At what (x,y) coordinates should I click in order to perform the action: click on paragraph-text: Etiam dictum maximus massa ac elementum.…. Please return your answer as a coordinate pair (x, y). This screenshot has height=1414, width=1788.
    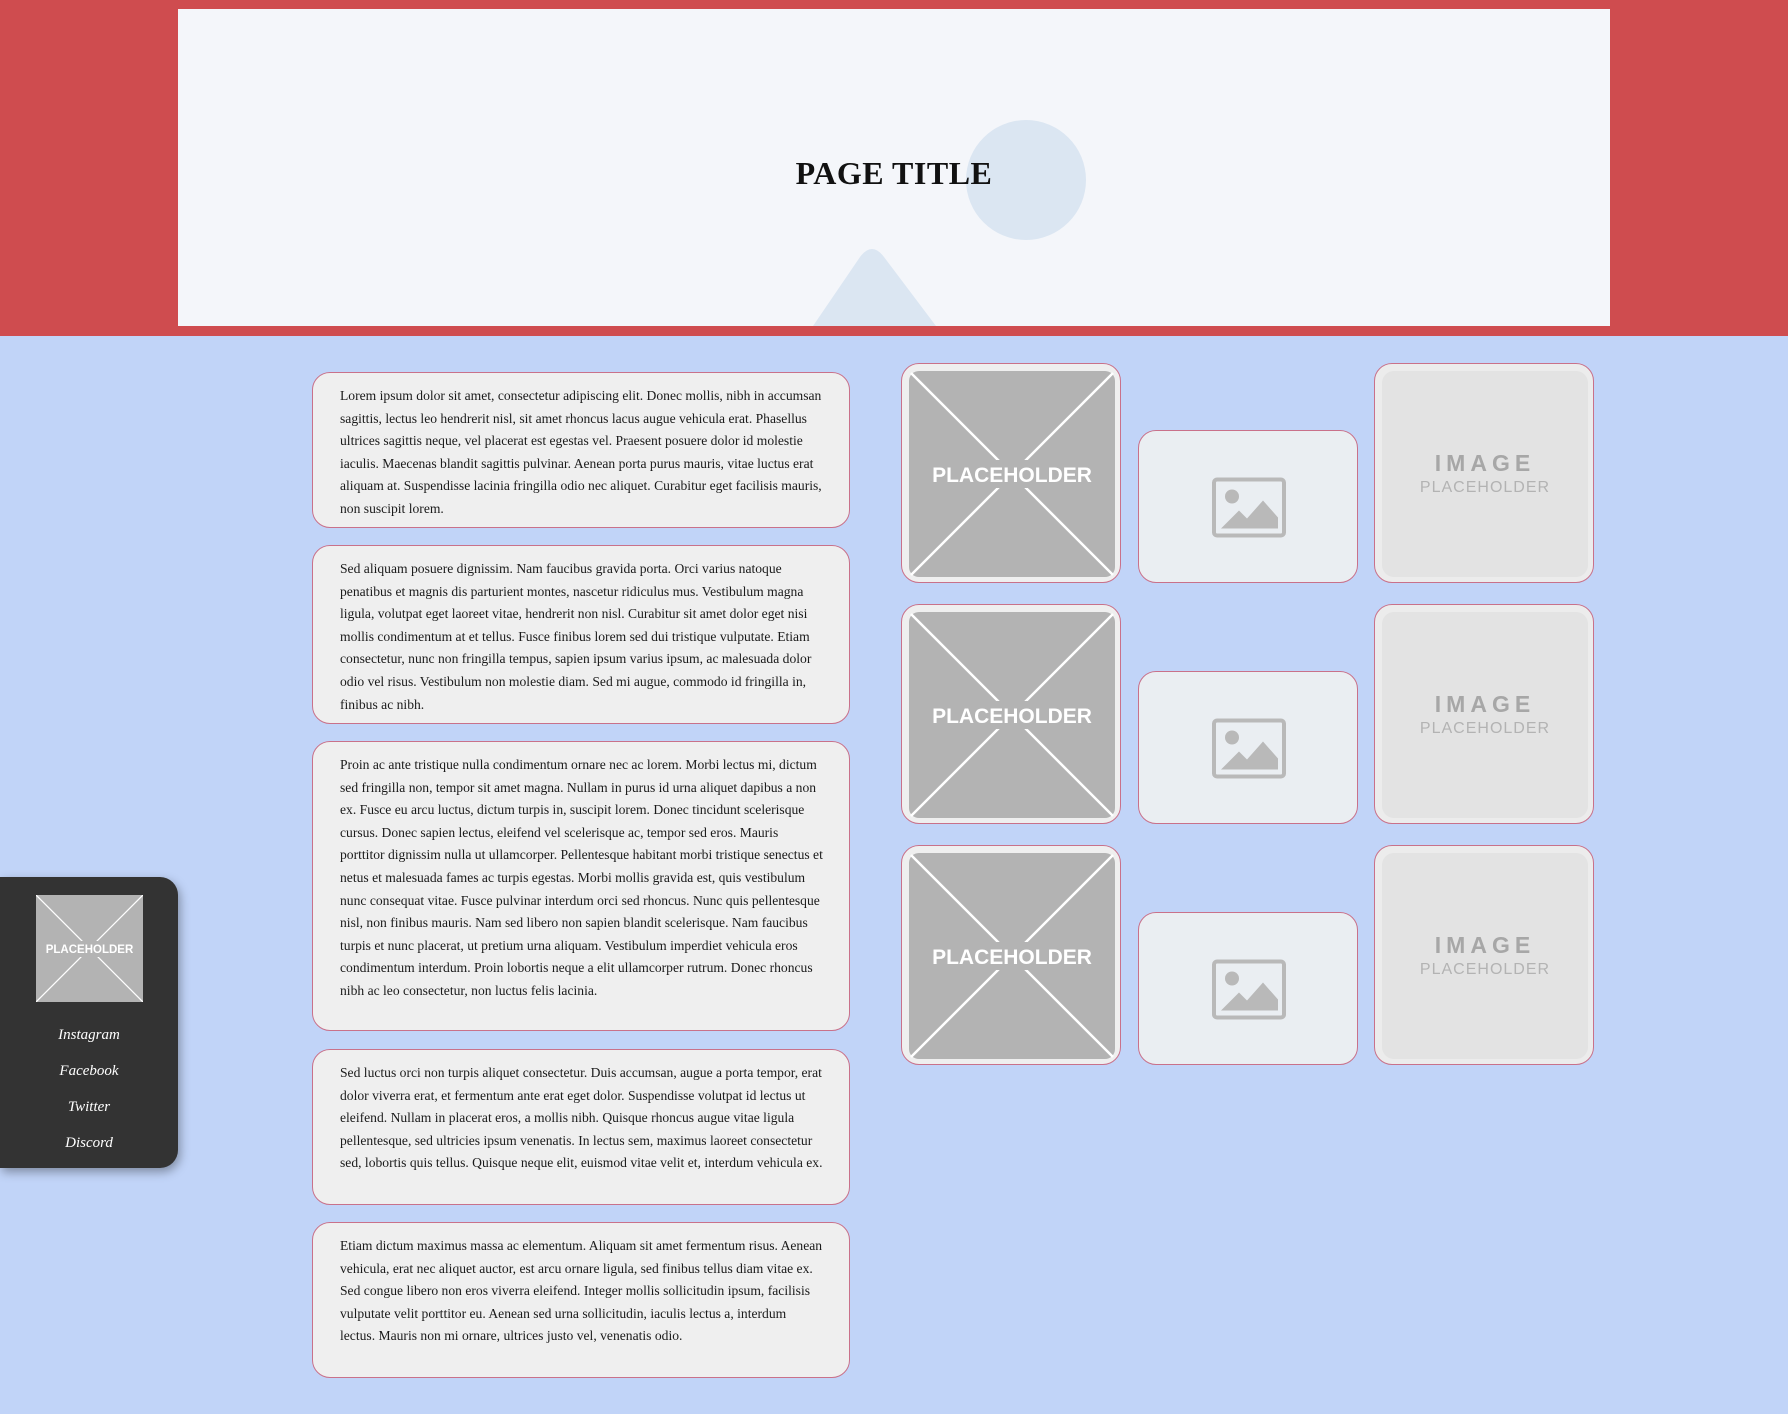
    Looking at the image, I should click on (581, 1291).